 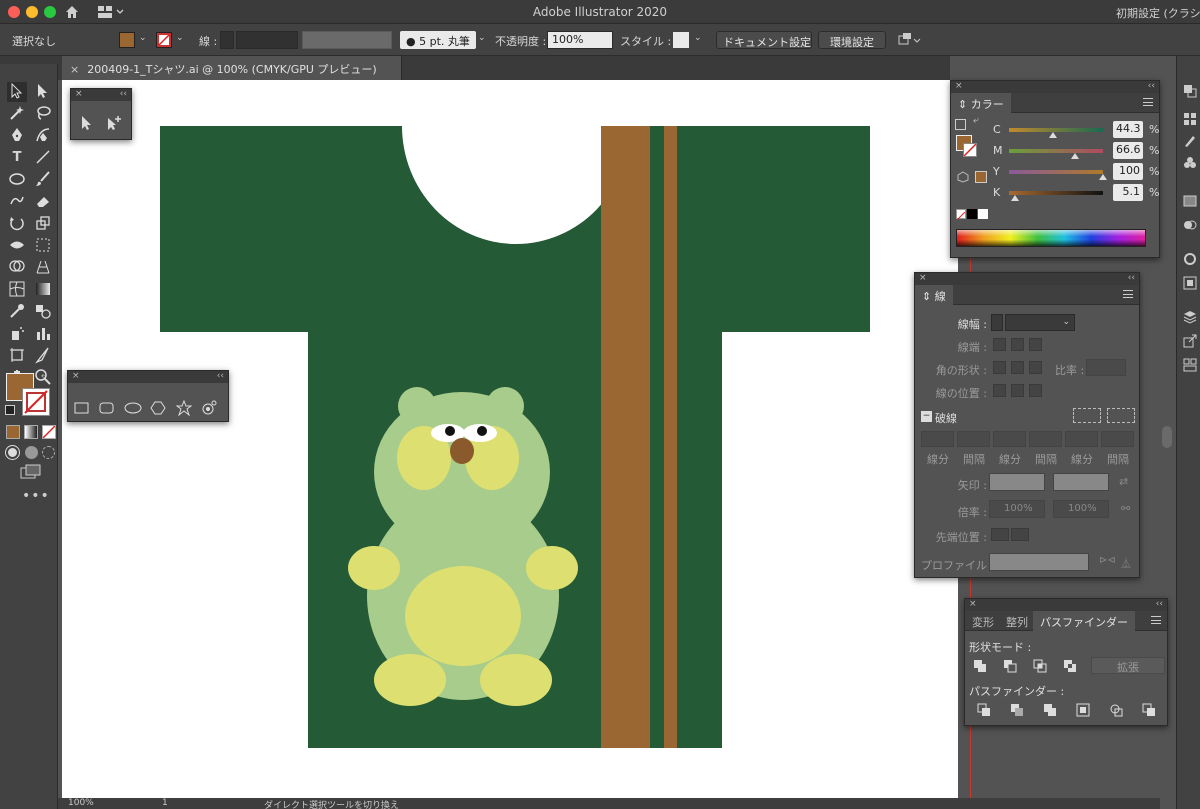 What do you see at coordinates (82, 408) in the screenshot?
I see `rectangle-tool-icon` at bounding box center [82, 408].